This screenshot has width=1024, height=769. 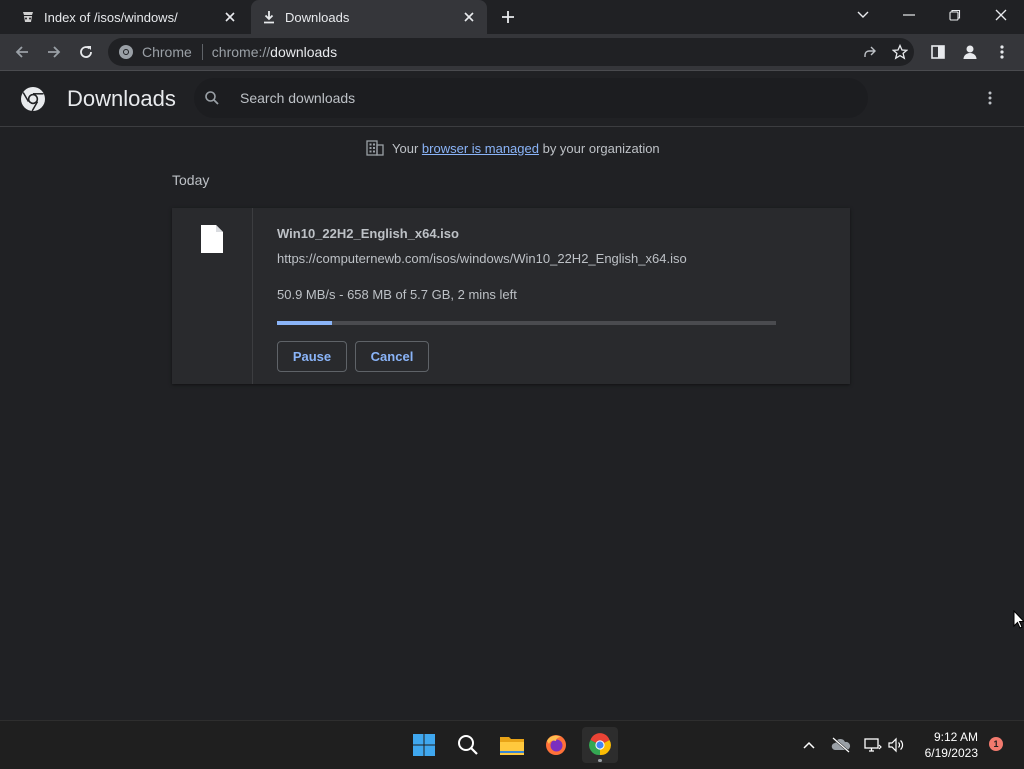 I want to click on reload-icon, so click(x=86, y=52).